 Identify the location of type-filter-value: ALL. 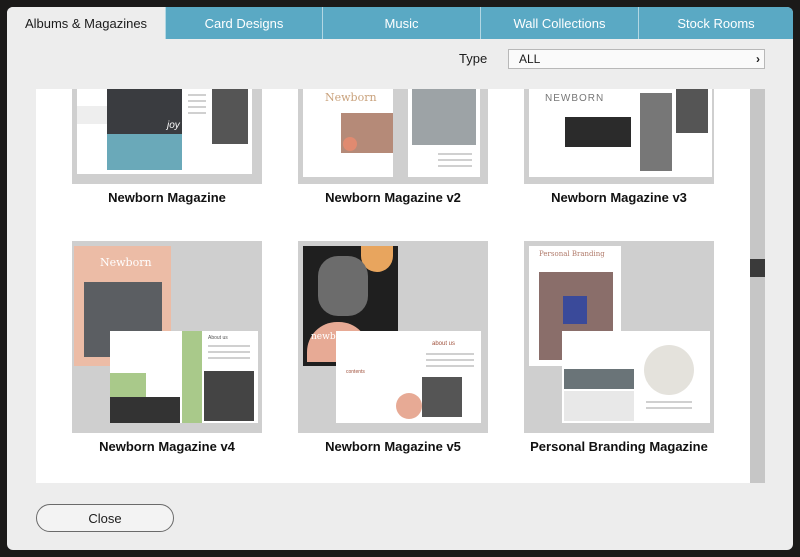
(530, 59).